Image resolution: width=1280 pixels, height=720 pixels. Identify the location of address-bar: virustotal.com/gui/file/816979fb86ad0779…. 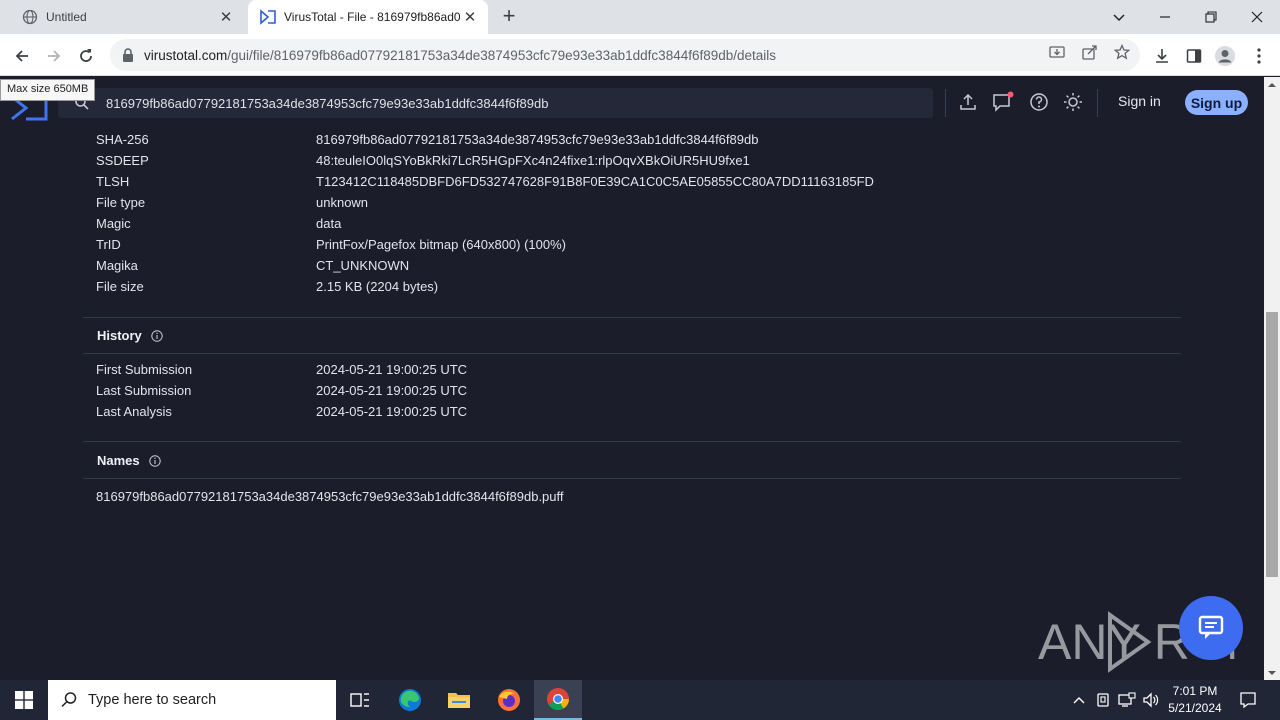
(625, 55).